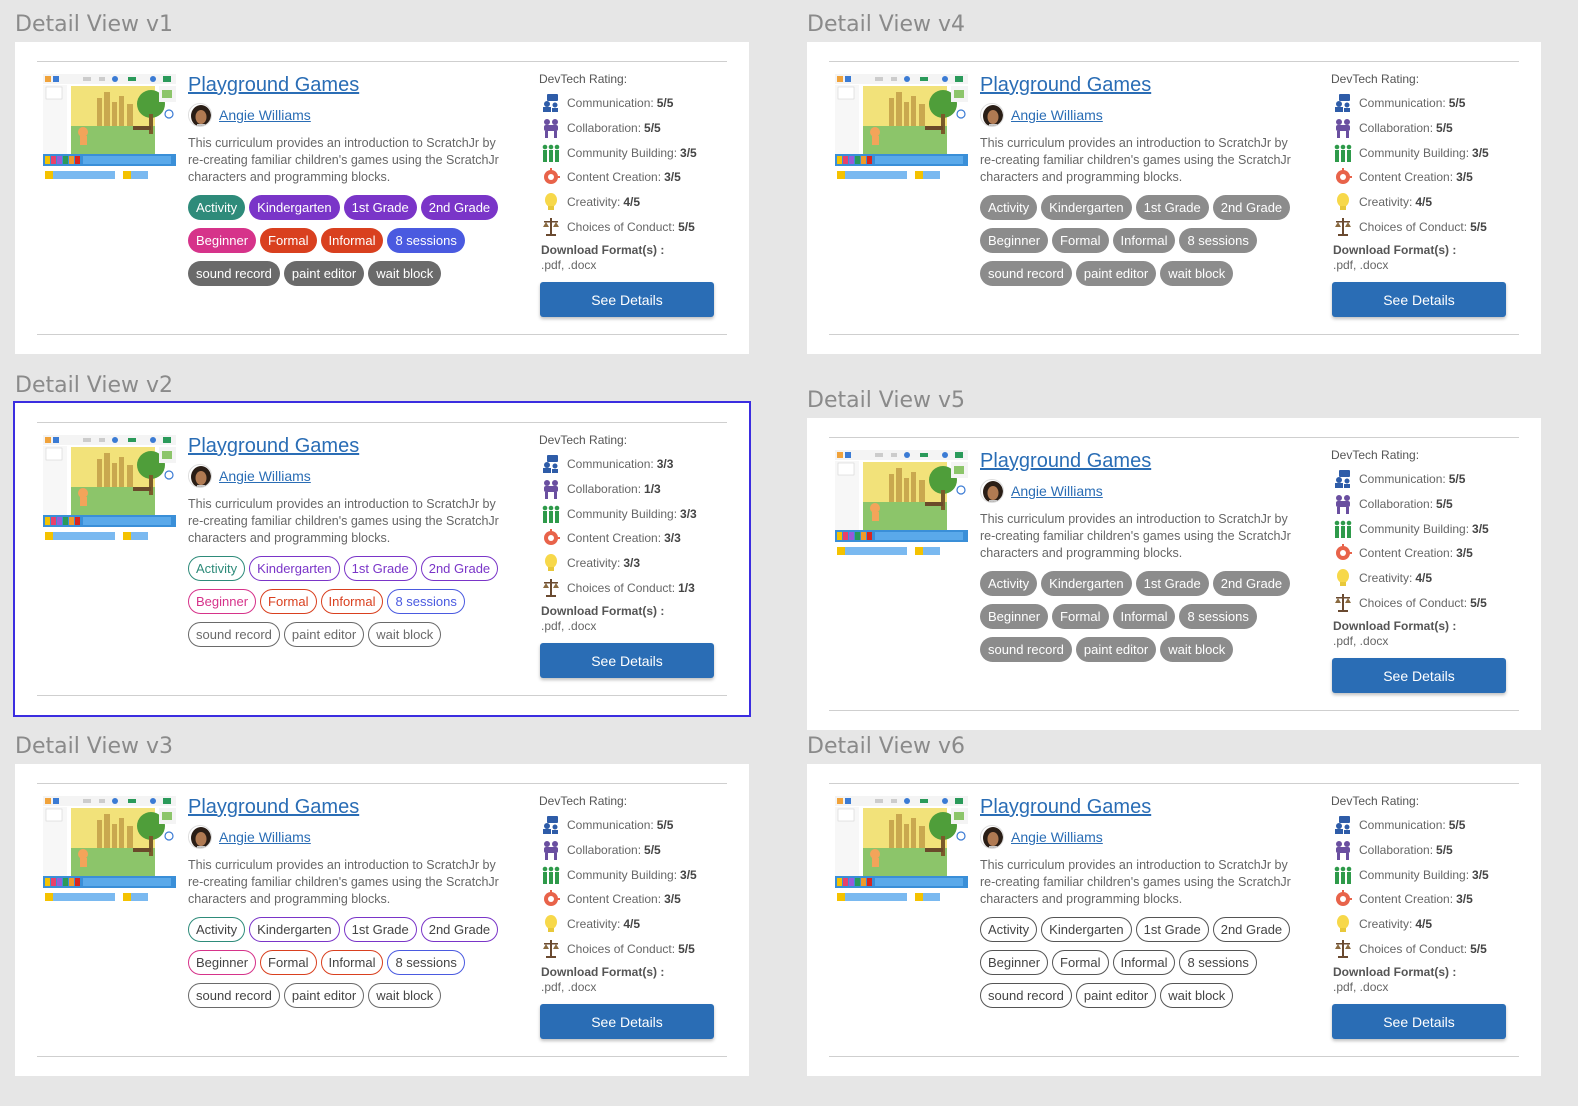 The width and height of the screenshot is (1578, 1106). I want to click on rating-value: 3/5, so click(1464, 553).